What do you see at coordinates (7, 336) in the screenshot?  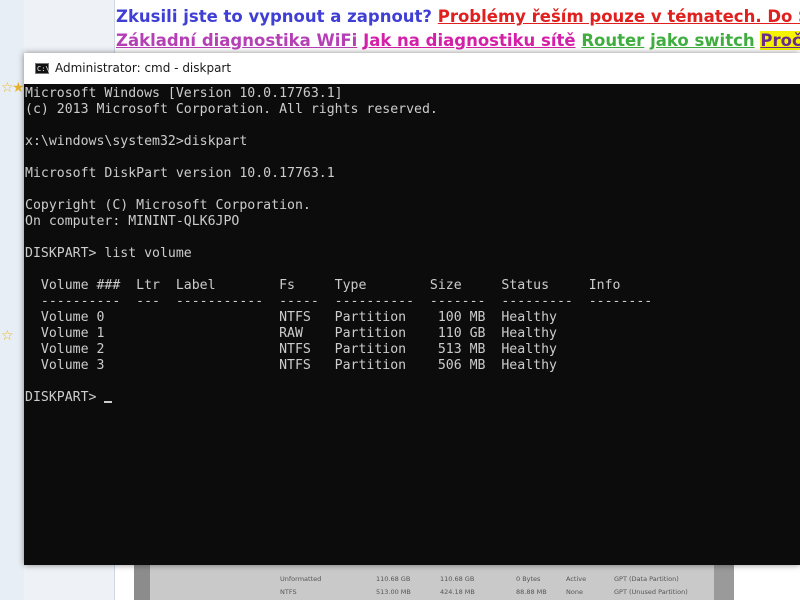 I see `star-icon: ☆` at bounding box center [7, 336].